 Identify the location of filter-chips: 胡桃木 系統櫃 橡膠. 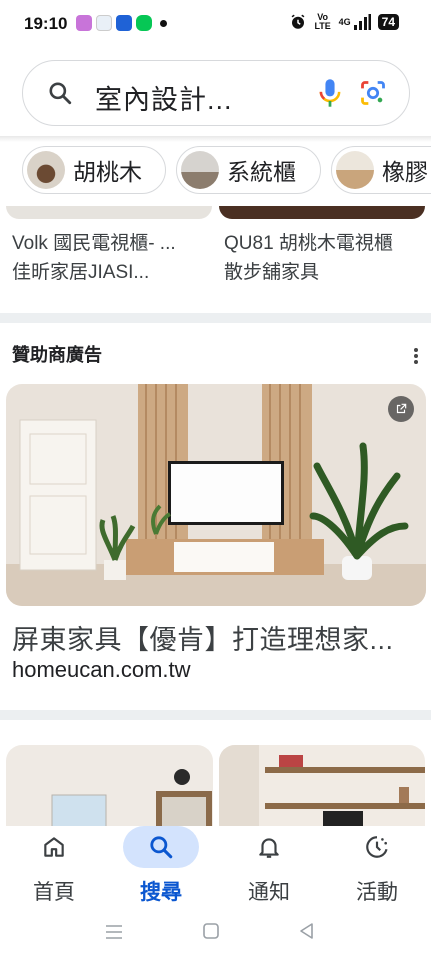
(215, 171).